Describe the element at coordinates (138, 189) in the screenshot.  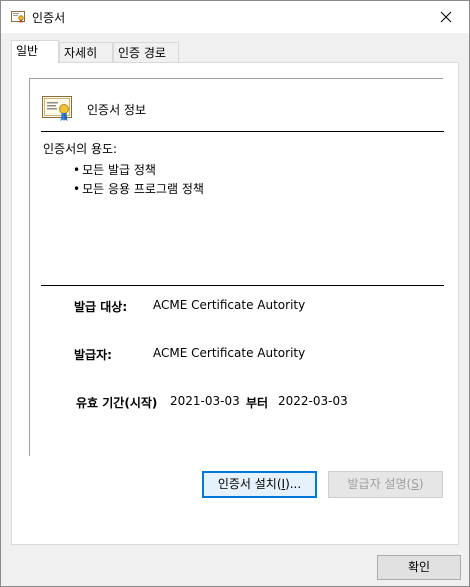
I see `purpose-item: 모든 응용 프로그램 정책` at that location.